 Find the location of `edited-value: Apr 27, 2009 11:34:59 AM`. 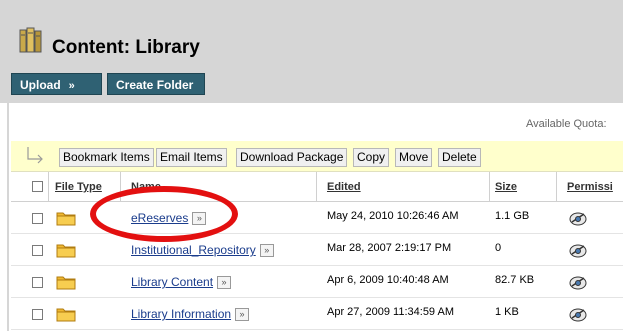

edited-value: Apr 27, 2009 11:34:59 AM is located at coordinates (390, 312).